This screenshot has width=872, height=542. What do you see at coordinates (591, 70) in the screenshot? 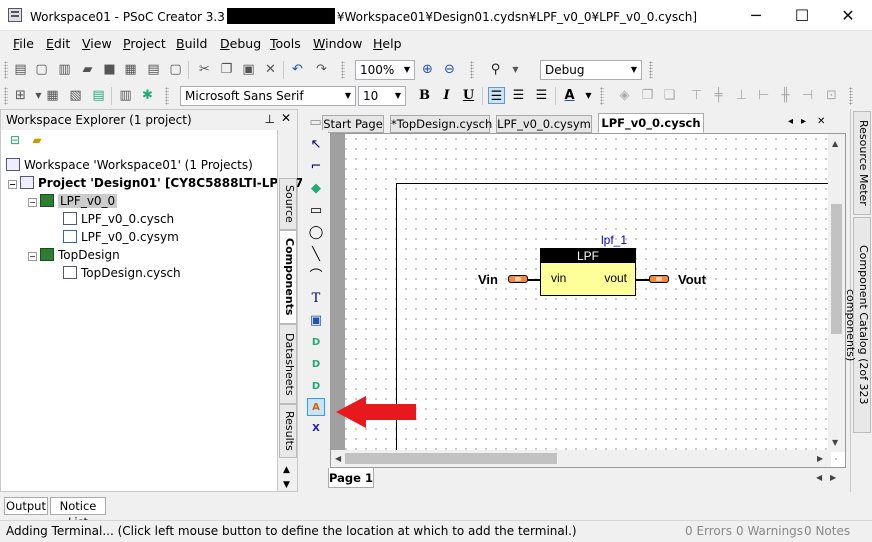
I see `configuration-select: Debug ▼` at bounding box center [591, 70].